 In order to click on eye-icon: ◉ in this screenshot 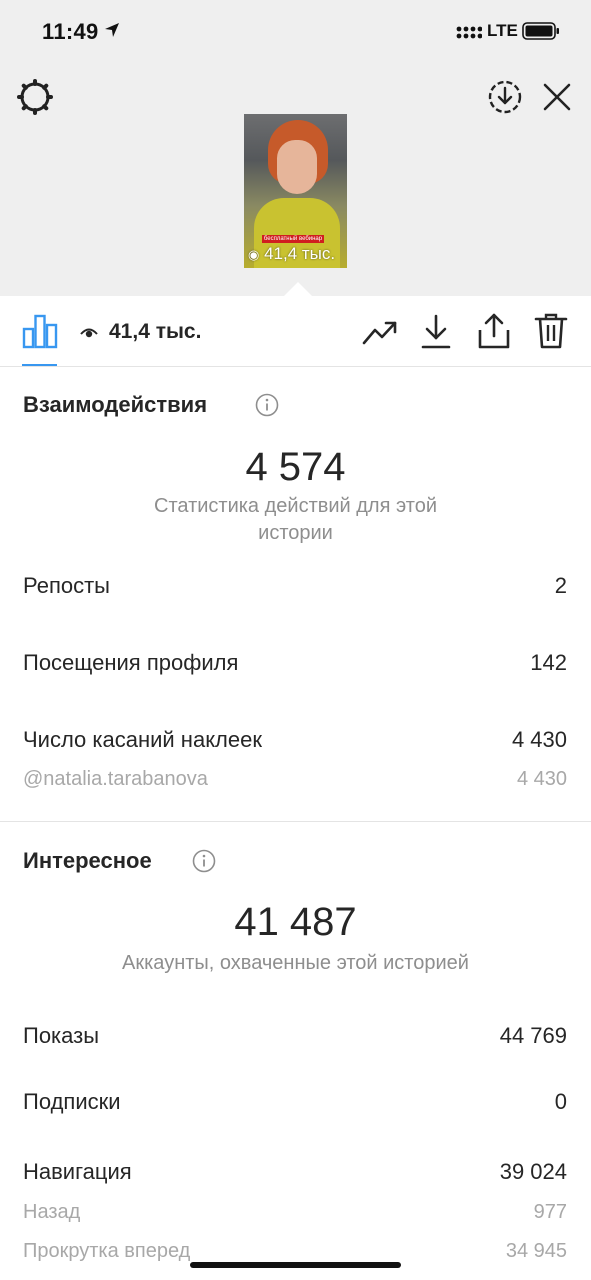, I will do `click(254, 254)`.